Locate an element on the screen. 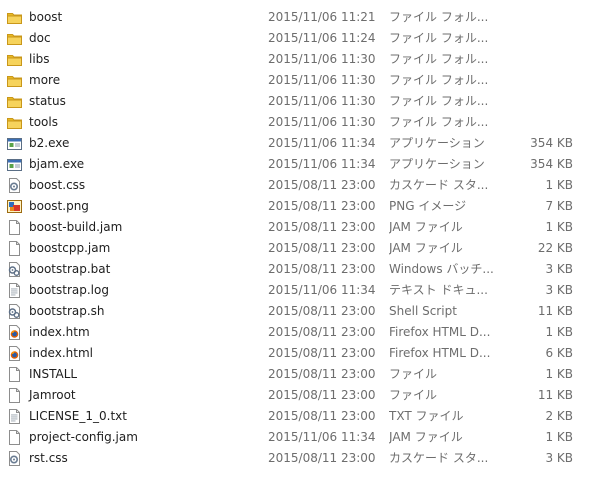 The width and height of the screenshot is (599, 483). file-row: boost.css 2015/08/11 23:00 カスケード スタ... 1 KB is located at coordinates (299, 185).